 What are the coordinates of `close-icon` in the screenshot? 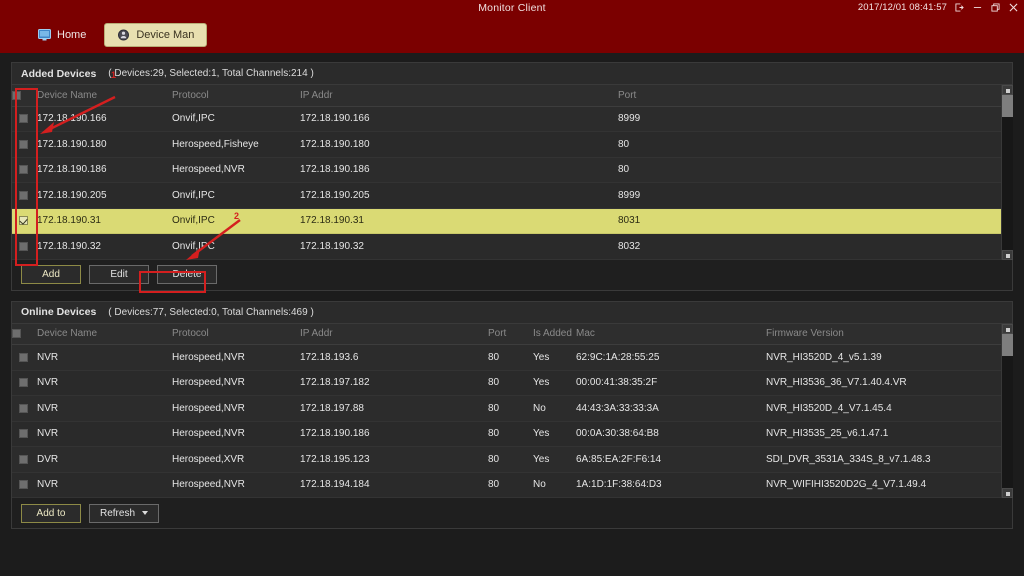 It's located at (1013, 7).